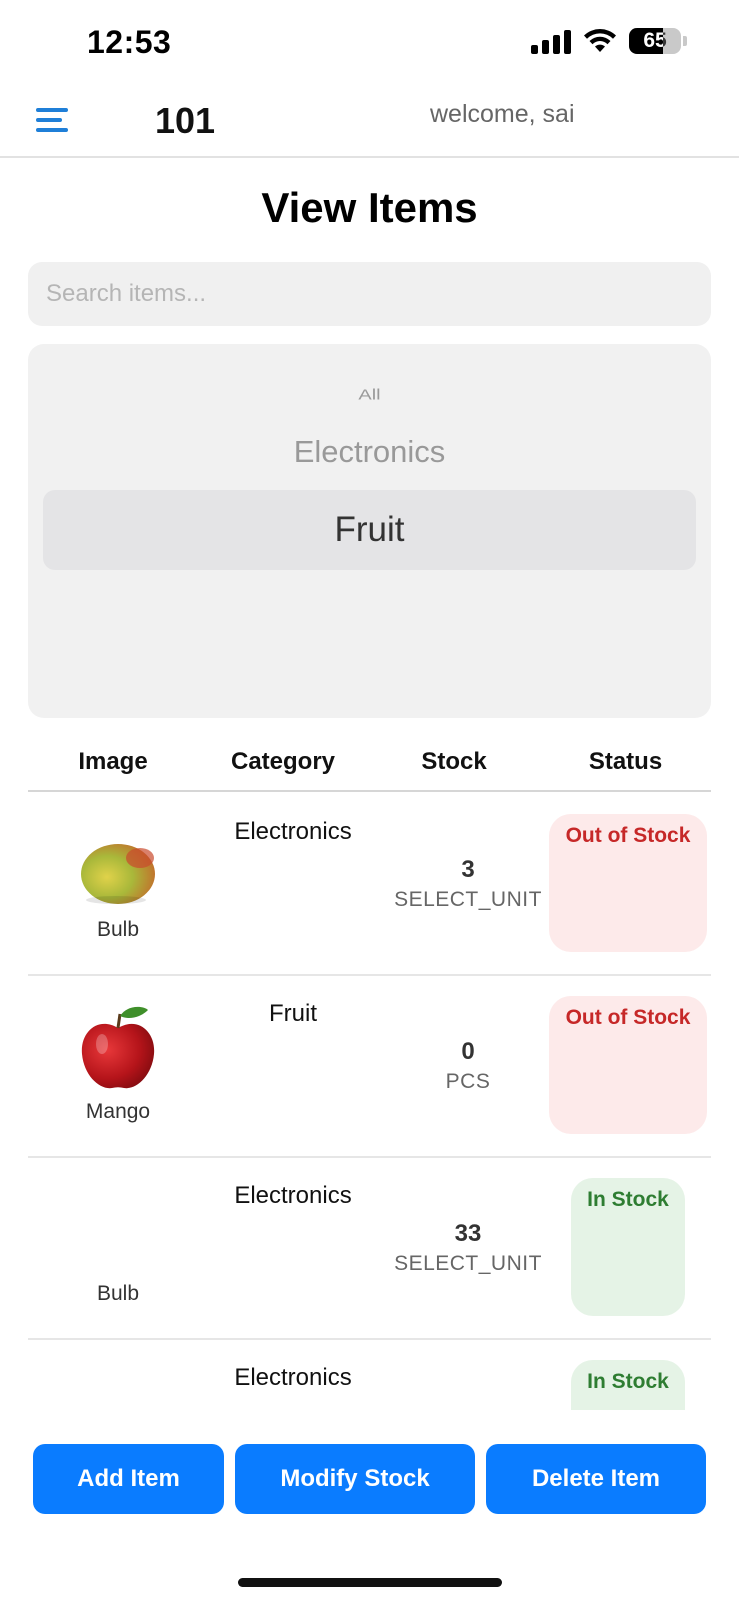 The image size is (739, 1600). Describe the element at coordinates (369, 121) in the screenshot. I see `app-header: 101 welcome, sai` at that location.